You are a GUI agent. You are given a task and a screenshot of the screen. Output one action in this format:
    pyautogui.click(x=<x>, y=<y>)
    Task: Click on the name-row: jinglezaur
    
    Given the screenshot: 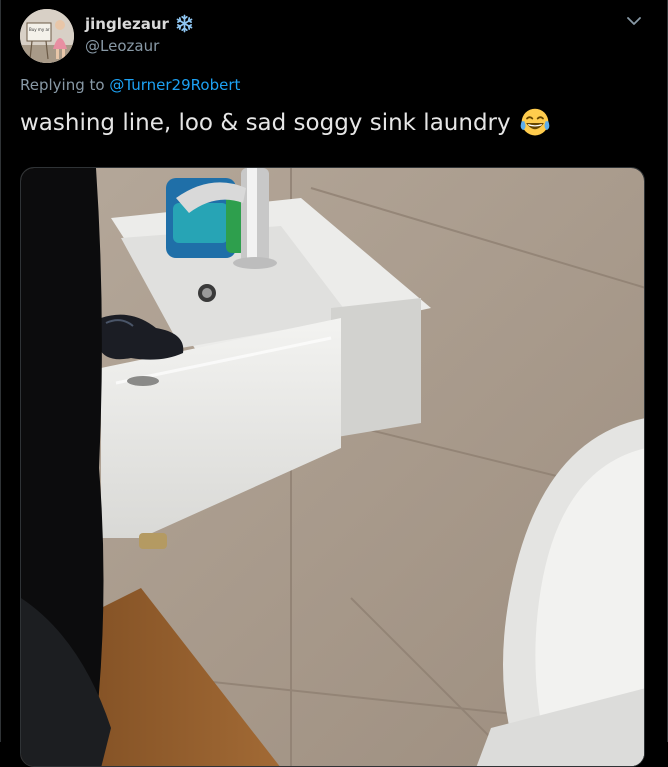 What is the action you would take?
    pyautogui.click(x=139, y=23)
    